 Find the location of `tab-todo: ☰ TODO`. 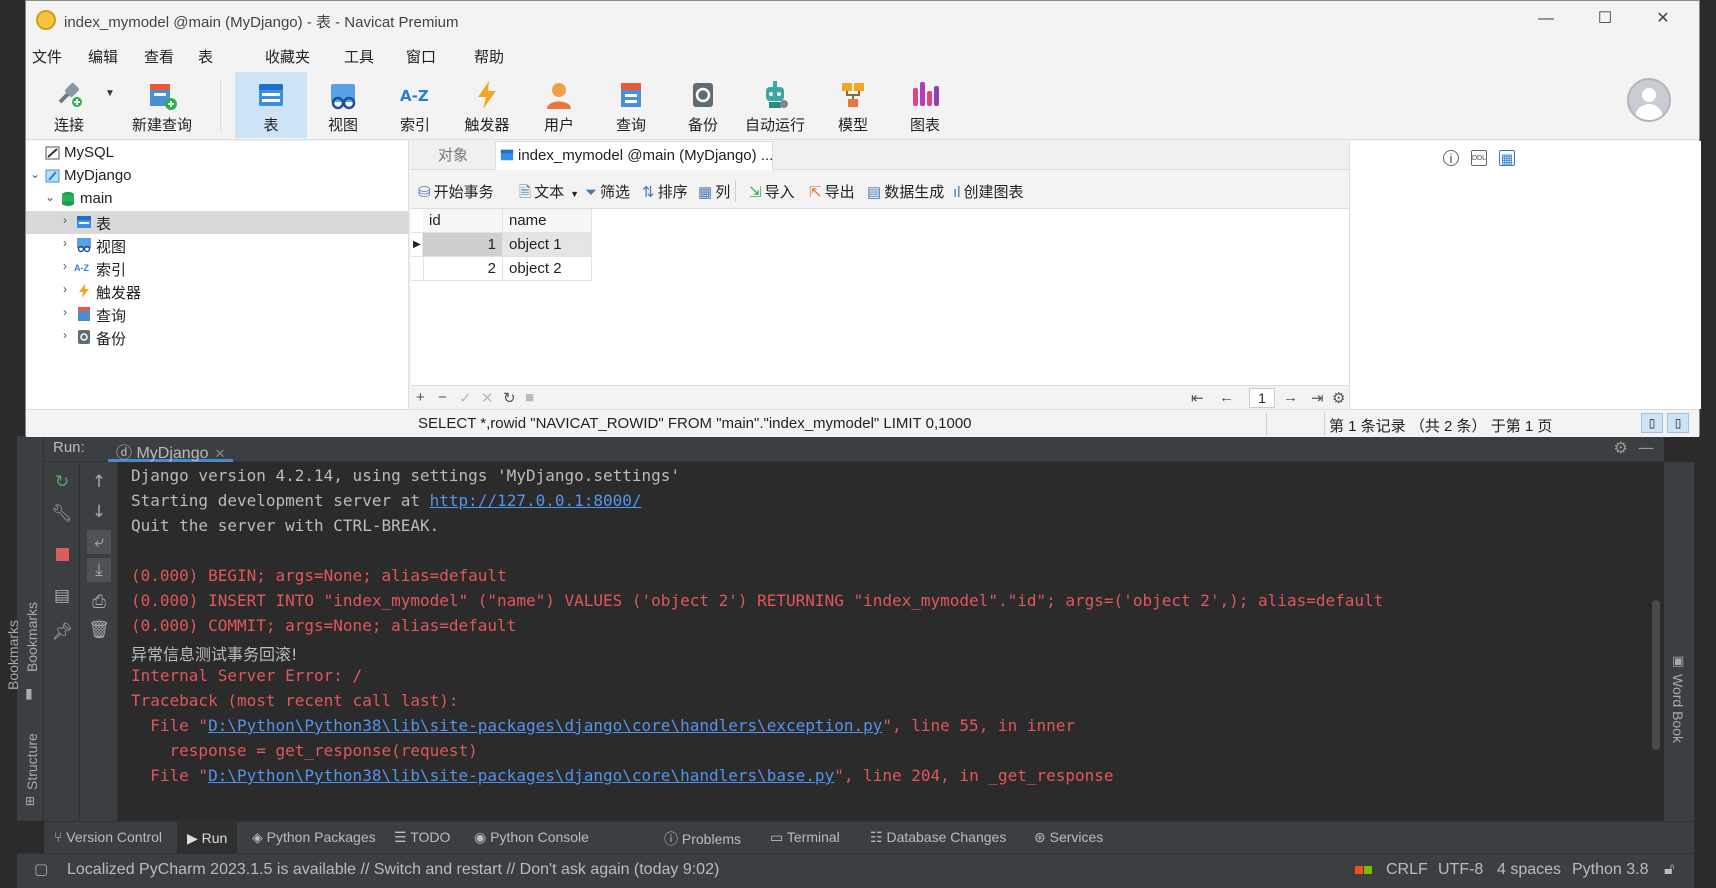

tab-todo: ☰ TODO is located at coordinates (422, 837).